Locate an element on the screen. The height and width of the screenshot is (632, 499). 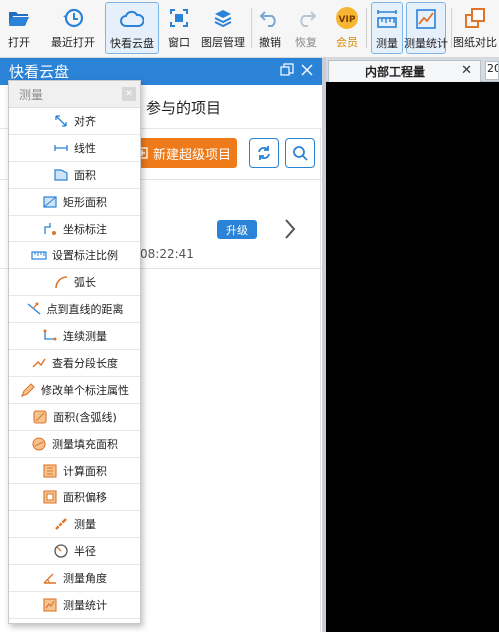
arc-area-icon is located at coordinates (40, 417).